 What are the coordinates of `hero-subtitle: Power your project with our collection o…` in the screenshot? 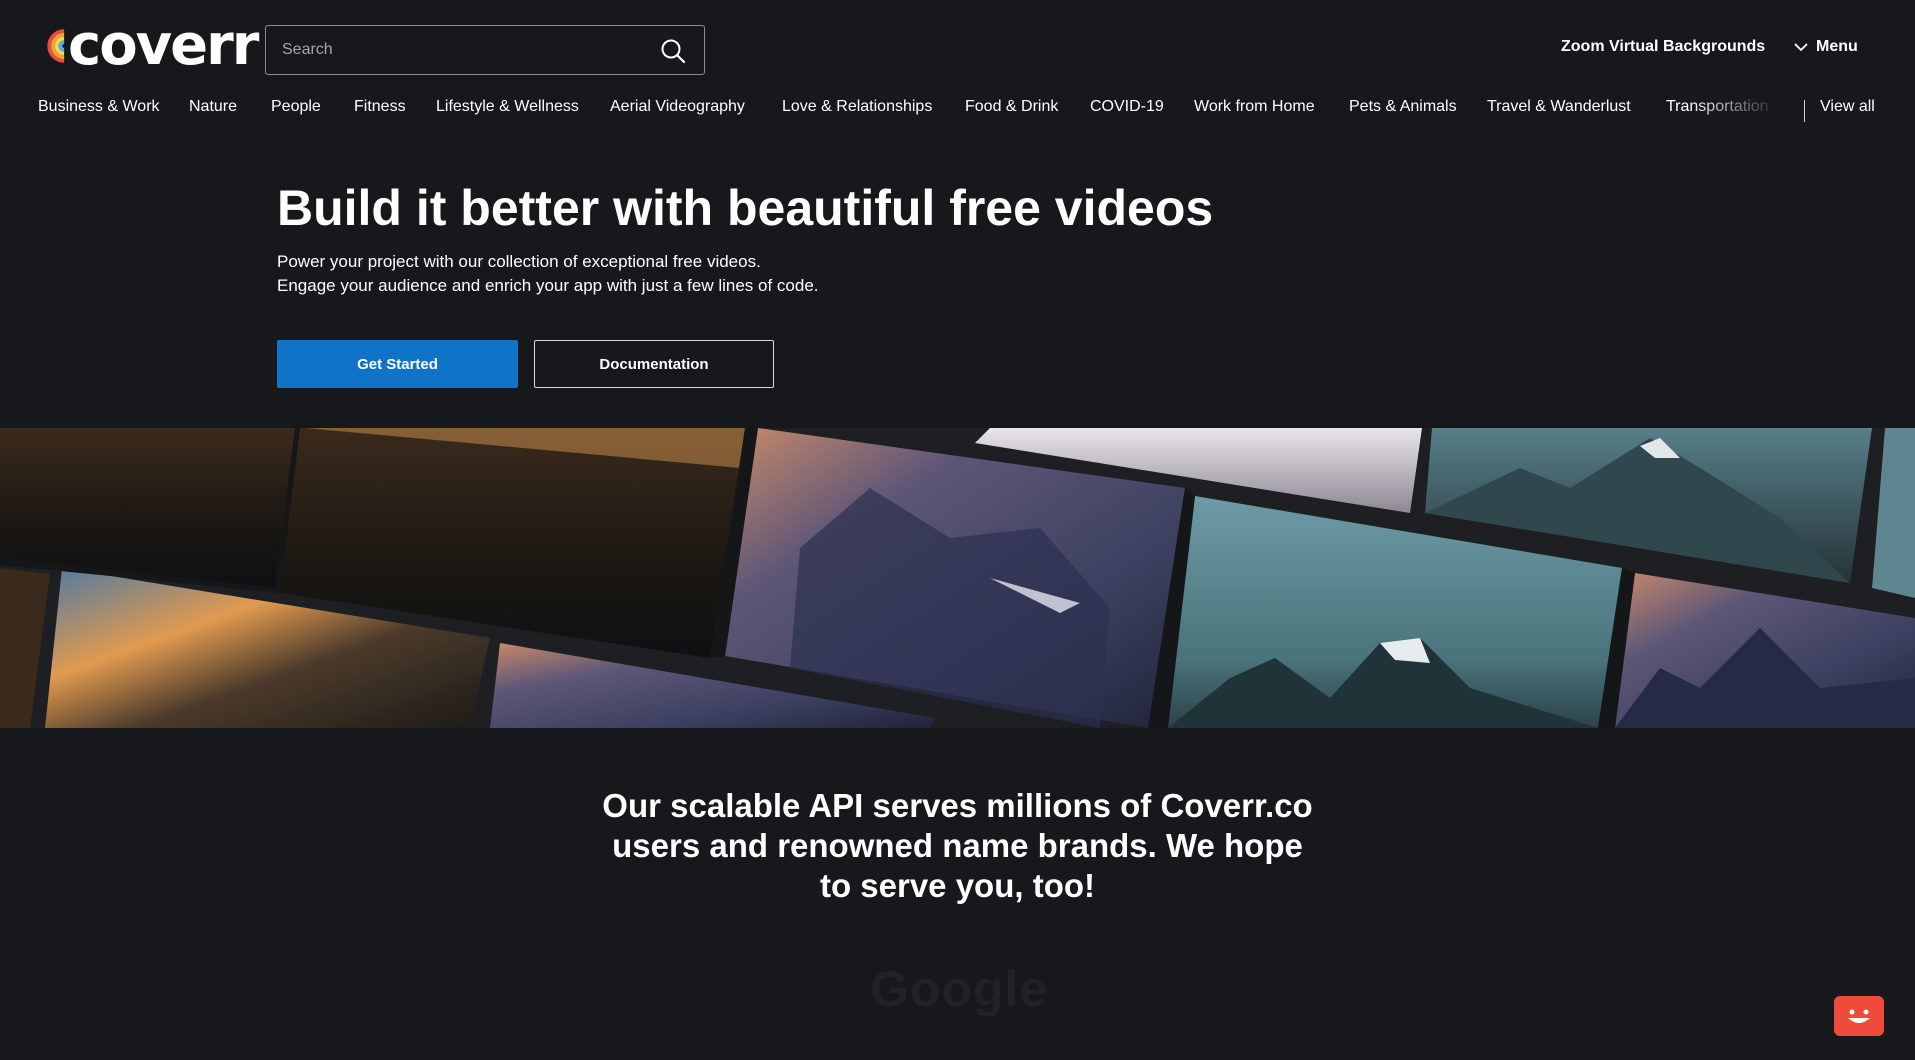 It's located at (745, 274).